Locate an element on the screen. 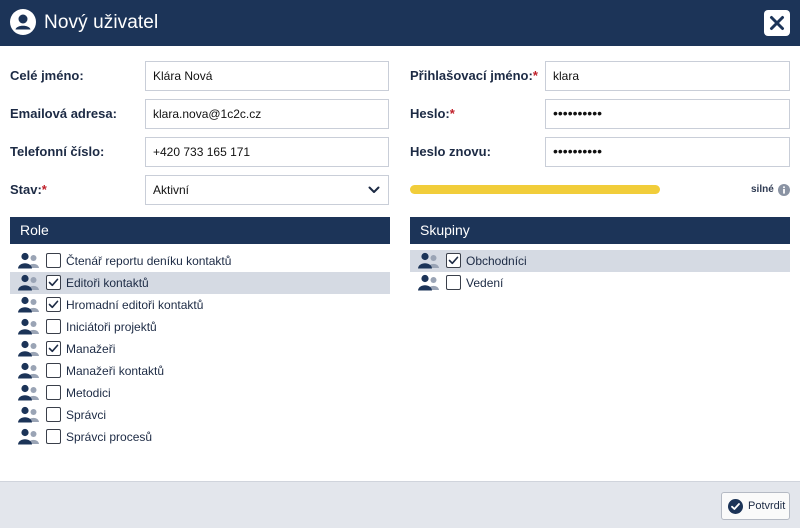 This screenshot has width=800, height=528. dialog-footer: Potvrdit is located at coordinates (400, 504).